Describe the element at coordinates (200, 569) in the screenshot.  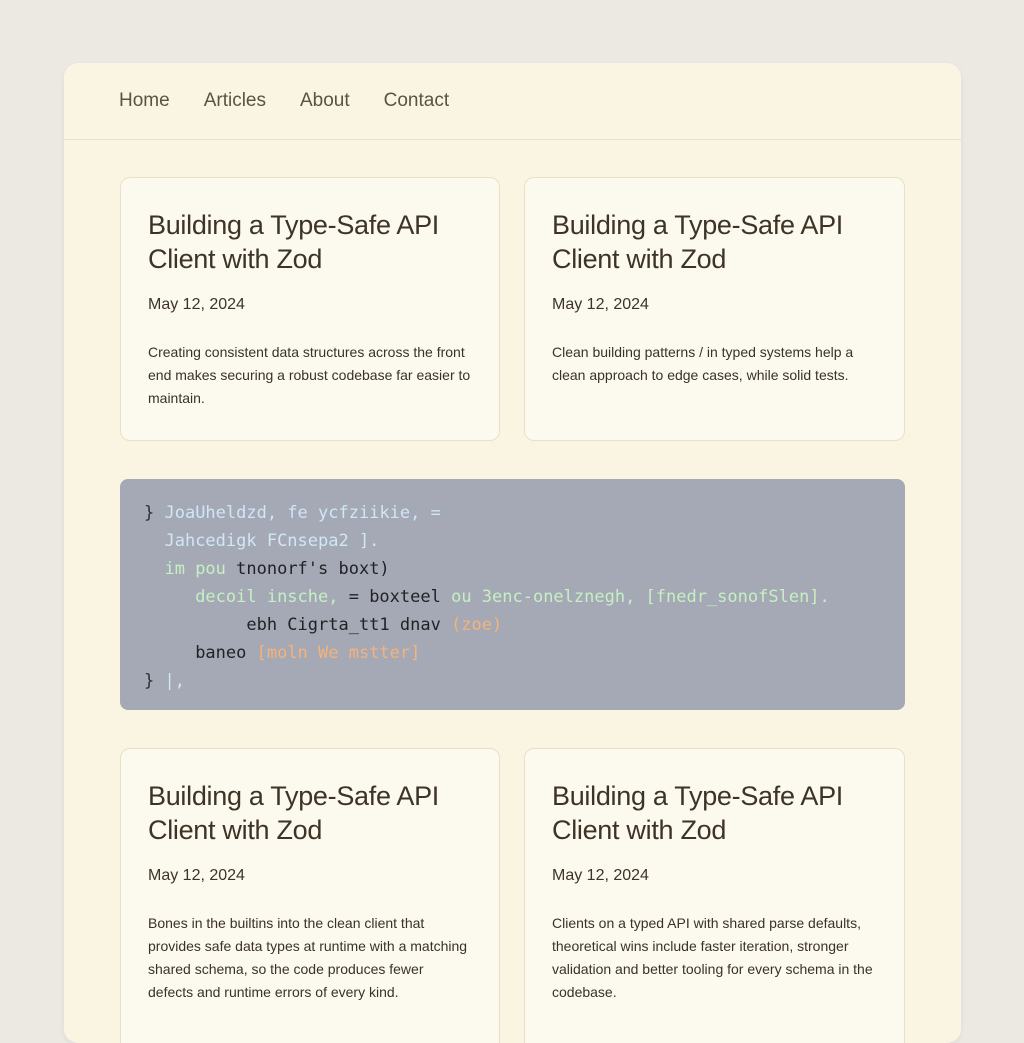
I see `code-token: im pou` at that location.